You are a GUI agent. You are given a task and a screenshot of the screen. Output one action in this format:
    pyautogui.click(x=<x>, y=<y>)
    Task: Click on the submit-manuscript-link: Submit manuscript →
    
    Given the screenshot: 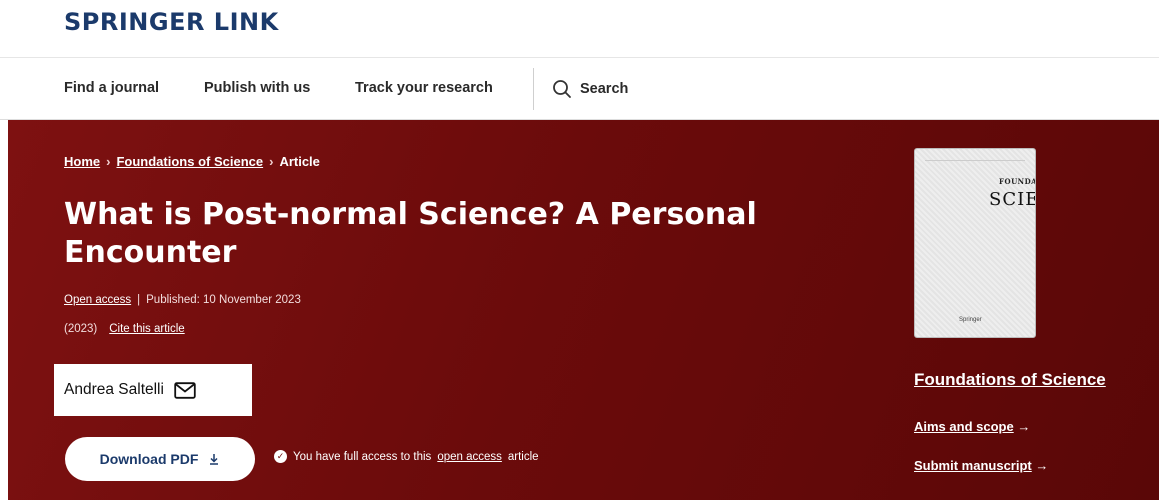 What is the action you would take?
    pyautogui.click(x=981, y=465)
    